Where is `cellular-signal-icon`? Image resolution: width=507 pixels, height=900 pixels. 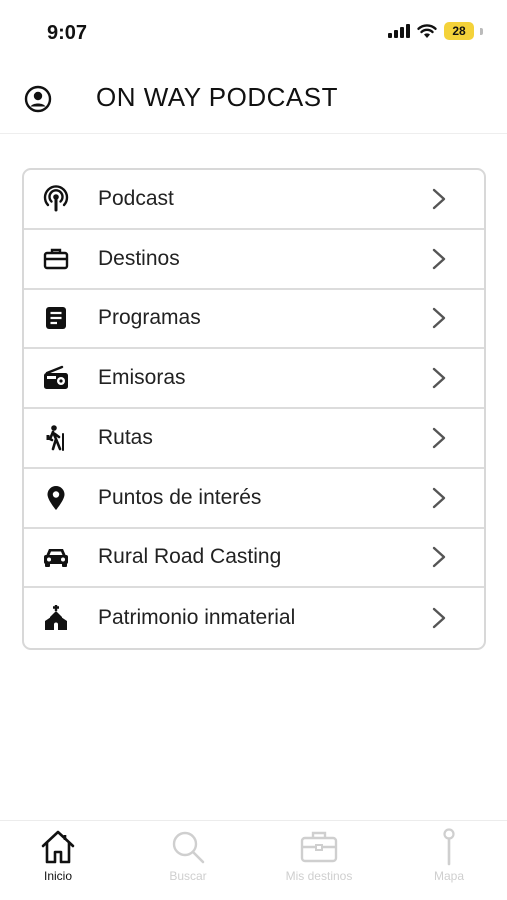 cellular-signal-icon is located at coordinates (399, 31).